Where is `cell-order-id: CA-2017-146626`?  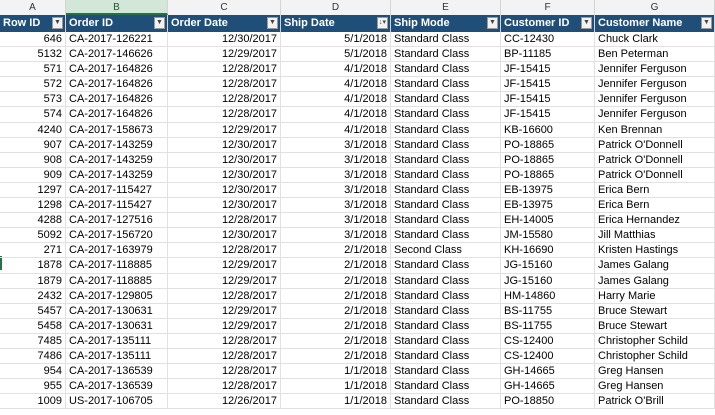
cell-order-id: CA-2017-146626 is located at coordinates (117, 55).